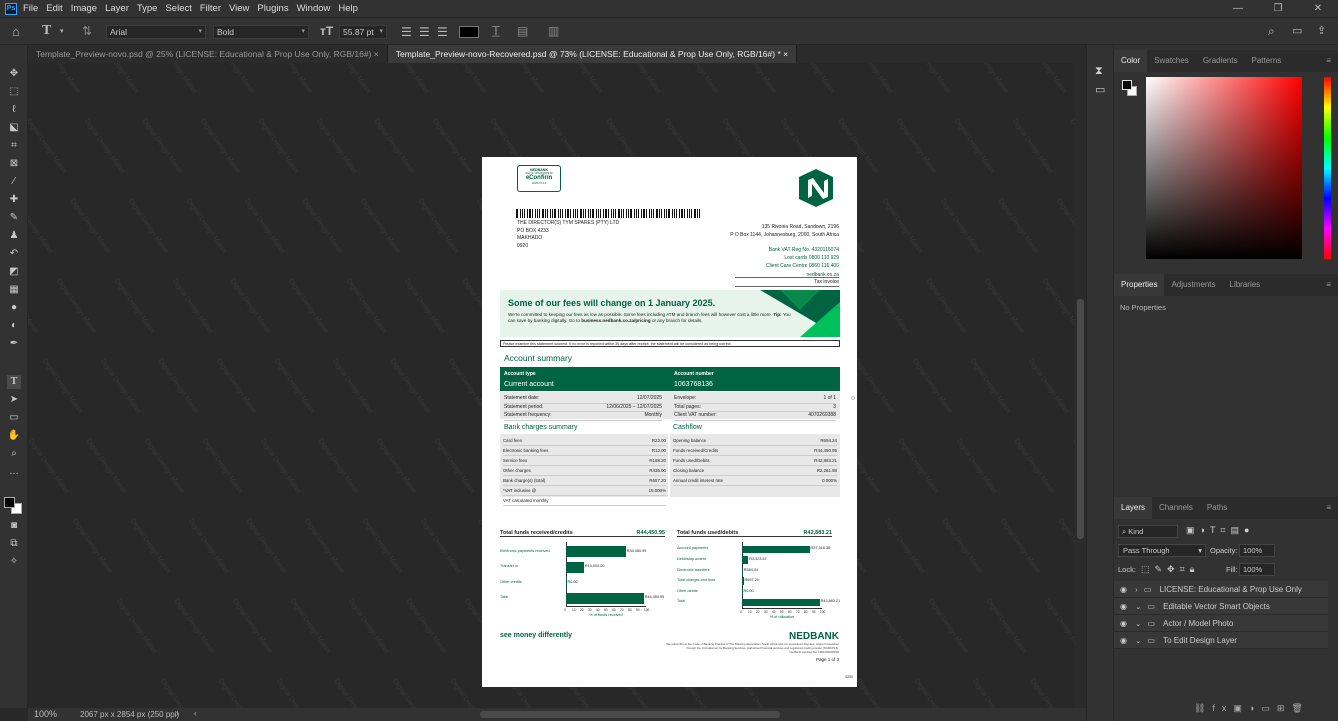 Image resolution: width=1338 pixels, height=721 pixels. Describe the element at coordinates (1221, 606) in the screenshot. I see `layer-row: ◉ ⌄ ▭ Editable Vector Smart Objects` at that location.